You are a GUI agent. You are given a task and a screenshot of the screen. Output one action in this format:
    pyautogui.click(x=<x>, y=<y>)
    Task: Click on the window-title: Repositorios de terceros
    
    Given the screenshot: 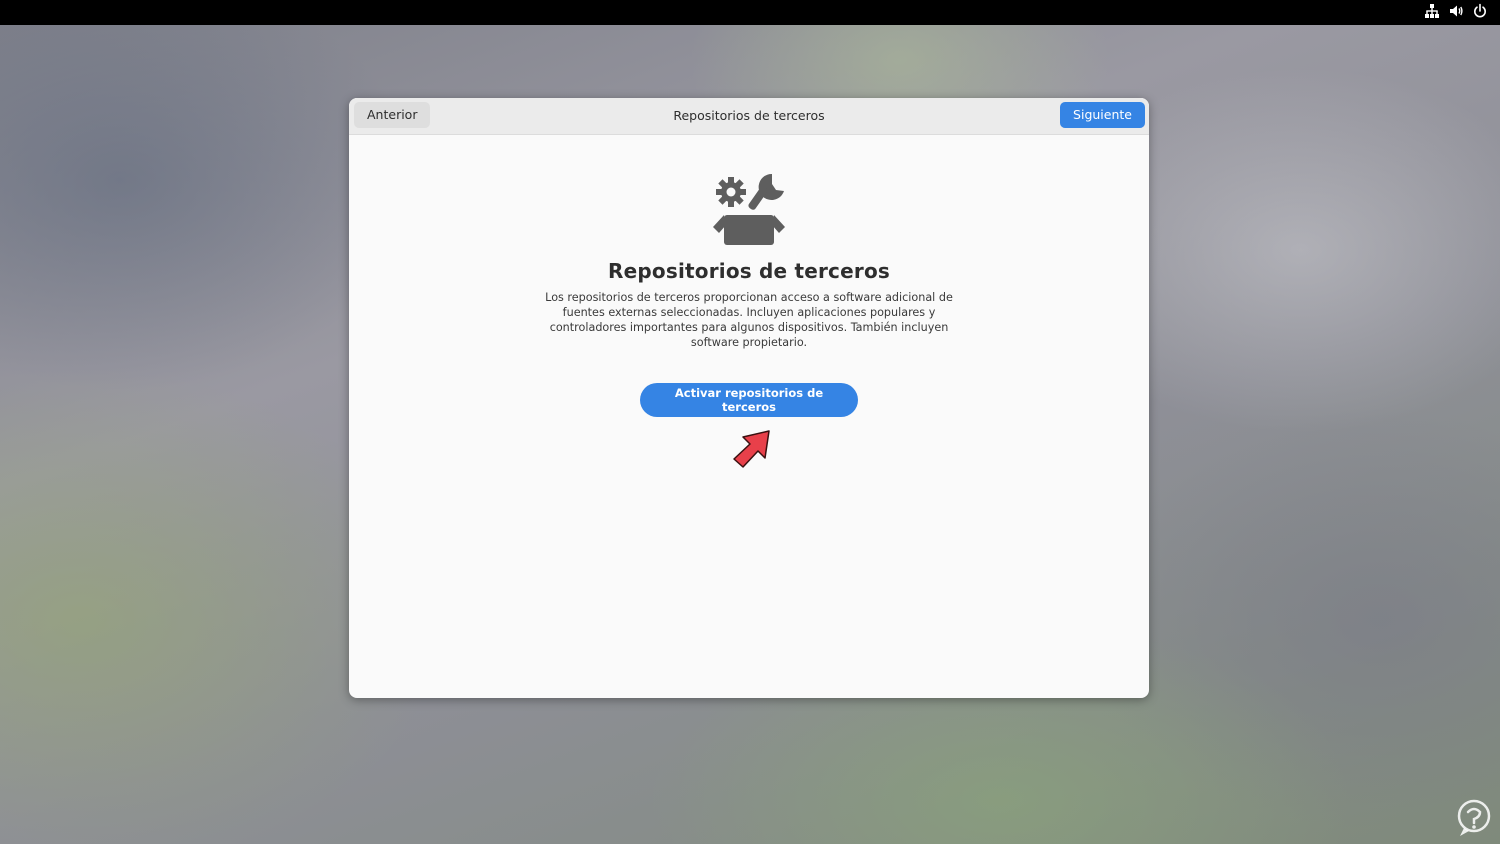 What is the action you would take?
    pyautogui.click(x=749, y=115)
    